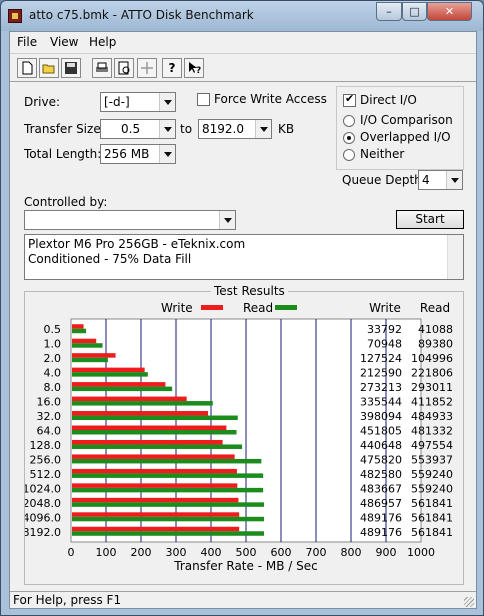 Image resolution: width=484 pixels, height=616 pixels. Describe the element at coordinates (27, 42) in the screenshot. I see `menu-file: File` at that location.